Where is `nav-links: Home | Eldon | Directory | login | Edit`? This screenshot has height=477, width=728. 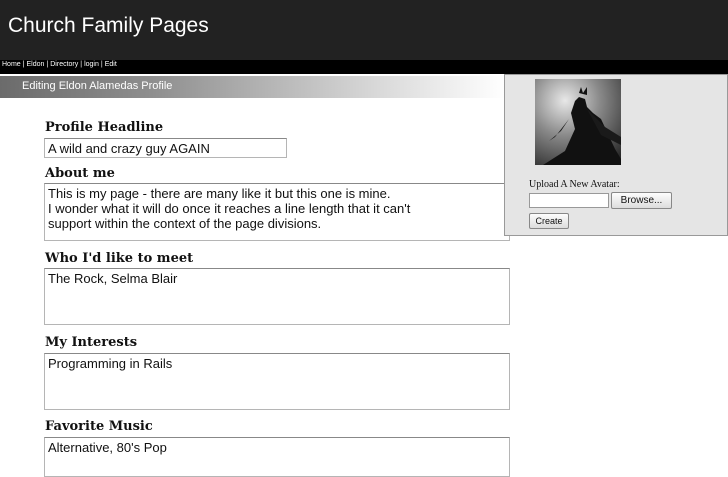 nav-links: Home | Eldon | Directory | login | Edit is located at coordinates (59, 64).